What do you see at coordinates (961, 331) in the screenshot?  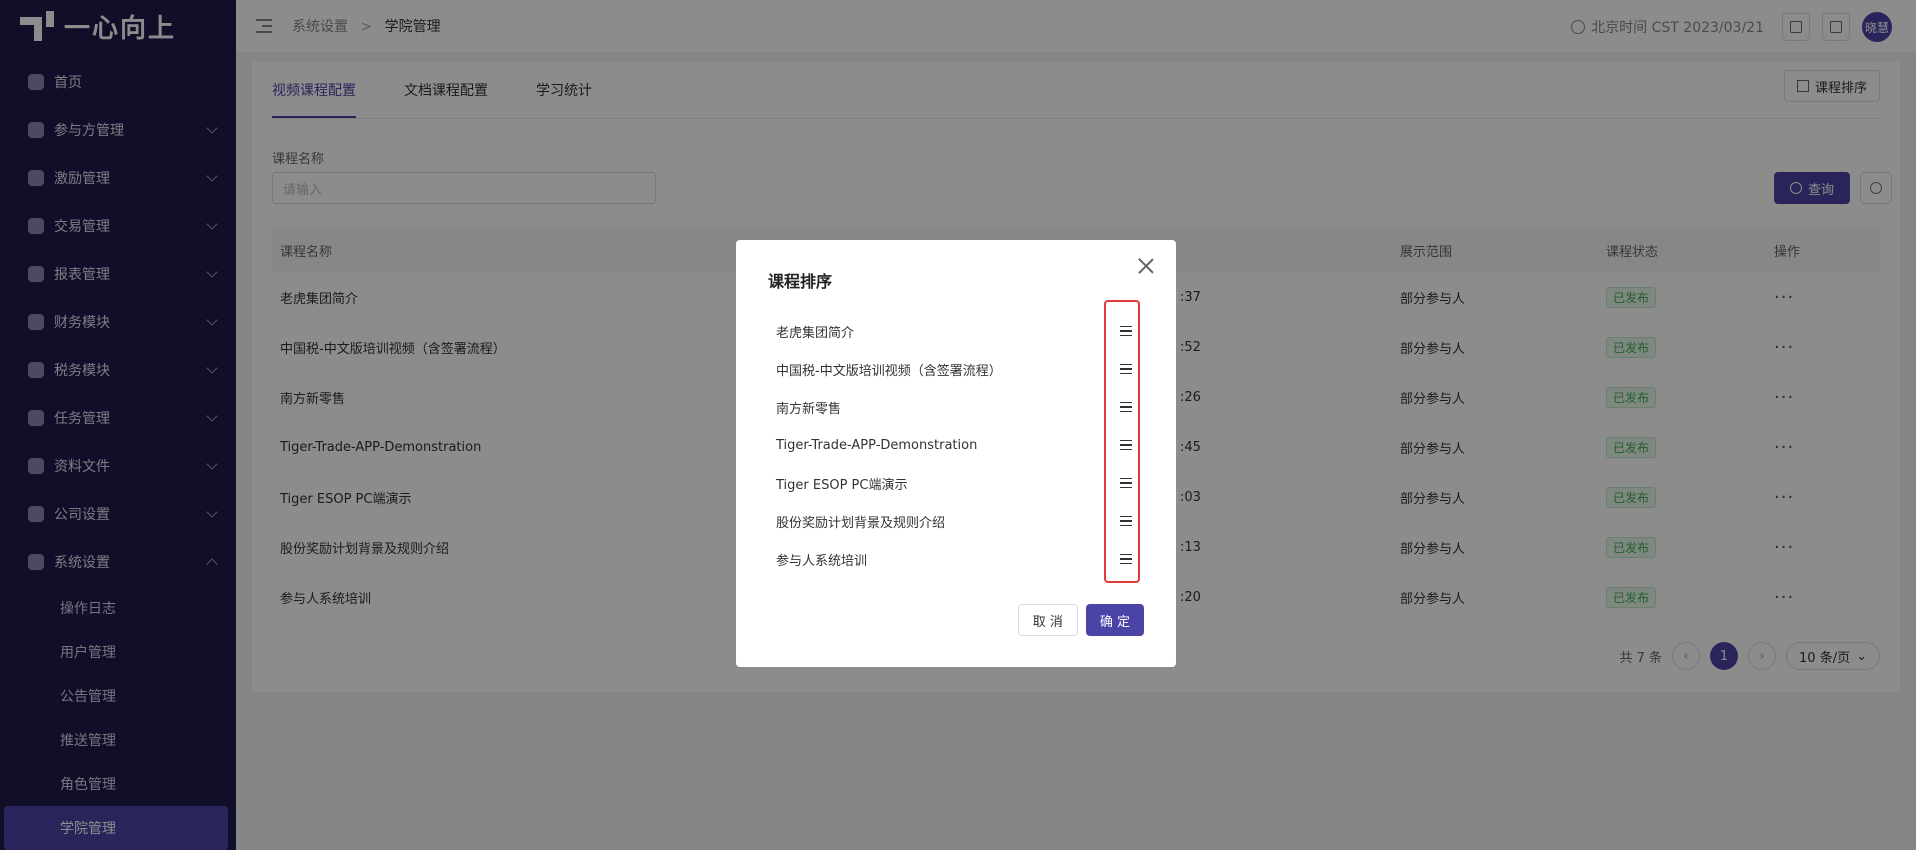 I see `sort-item: 老虎集团简介` at bounding box center [961, 331].